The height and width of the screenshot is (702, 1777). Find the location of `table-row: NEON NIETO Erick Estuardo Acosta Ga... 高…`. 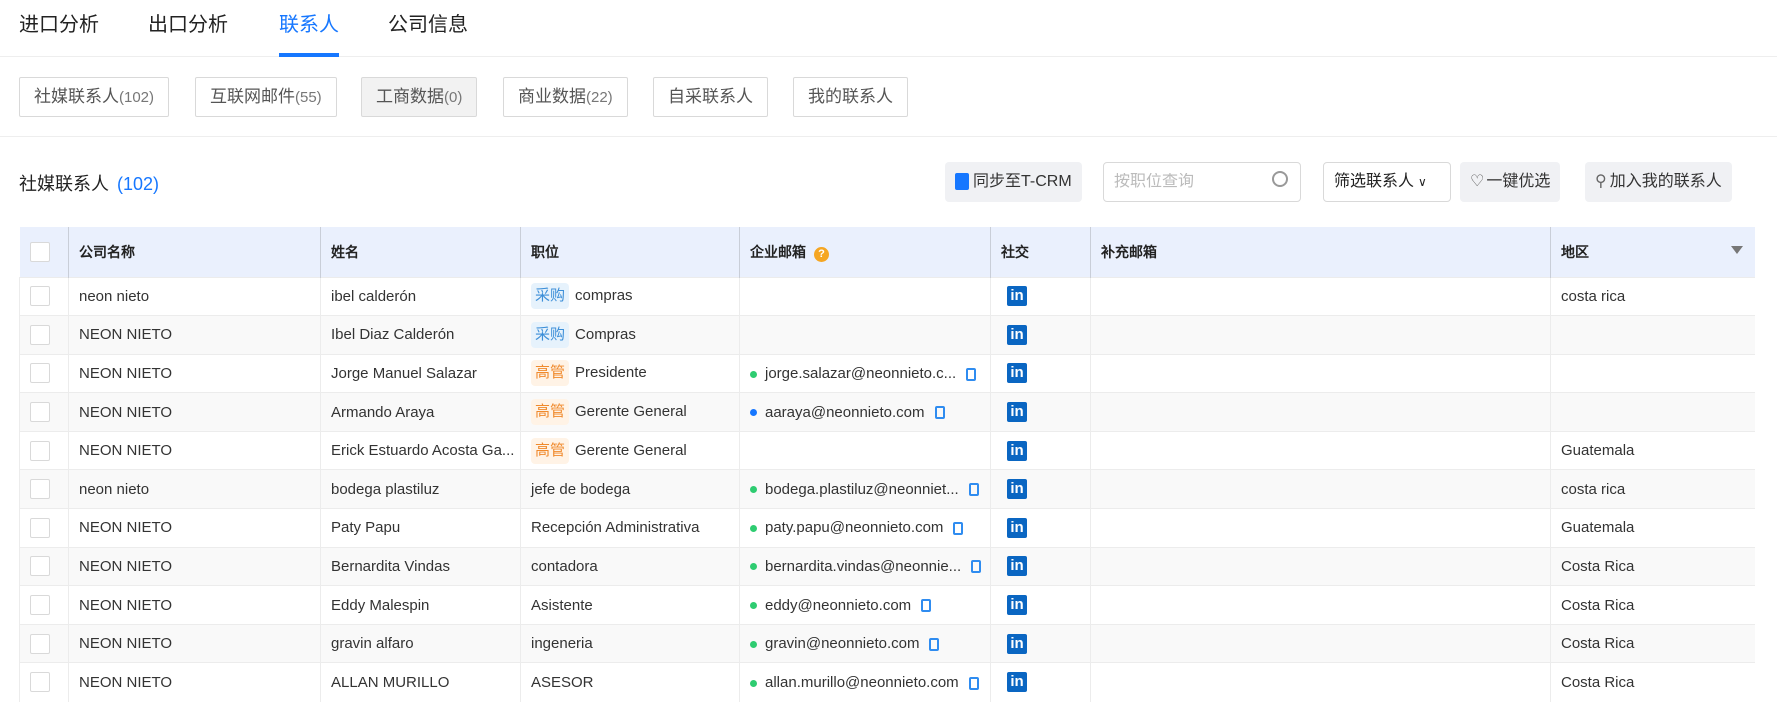

table-row: NEON NIETO Erick Estuardo Acosta Ga... 高… is located at coordinates (887, 450).